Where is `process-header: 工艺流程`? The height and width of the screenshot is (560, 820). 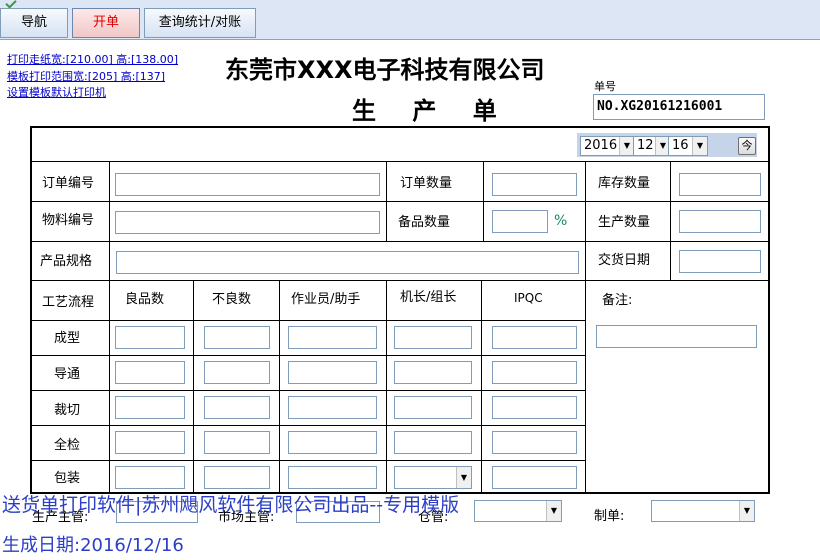
process-header: 工艺流程 is located at coordinates (68, 302).